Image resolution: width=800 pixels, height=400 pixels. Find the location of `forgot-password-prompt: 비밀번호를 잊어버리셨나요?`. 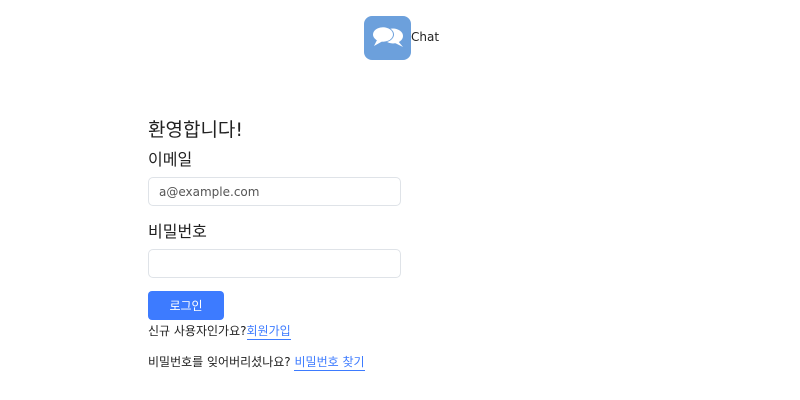

forgot-password-prompt: 비밀번호를 잊어버리셨나요? is located at coordinates (221, 362).